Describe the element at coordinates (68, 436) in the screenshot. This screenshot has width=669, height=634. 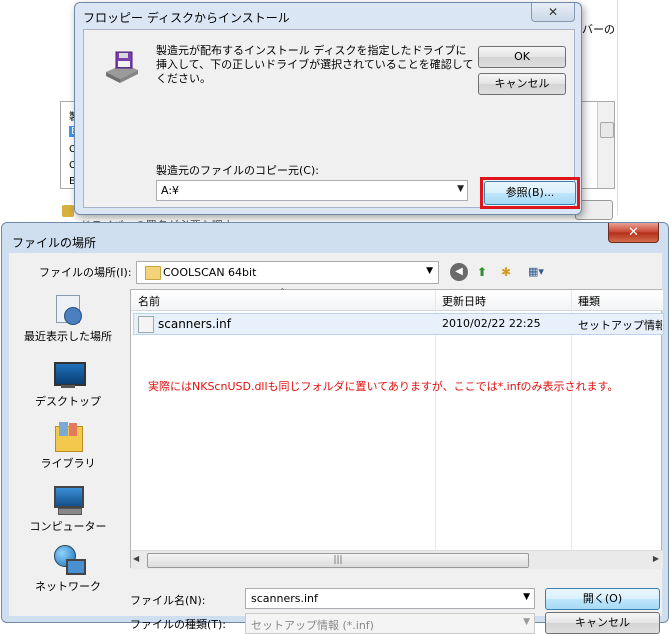
I see `library-icon` at that location.